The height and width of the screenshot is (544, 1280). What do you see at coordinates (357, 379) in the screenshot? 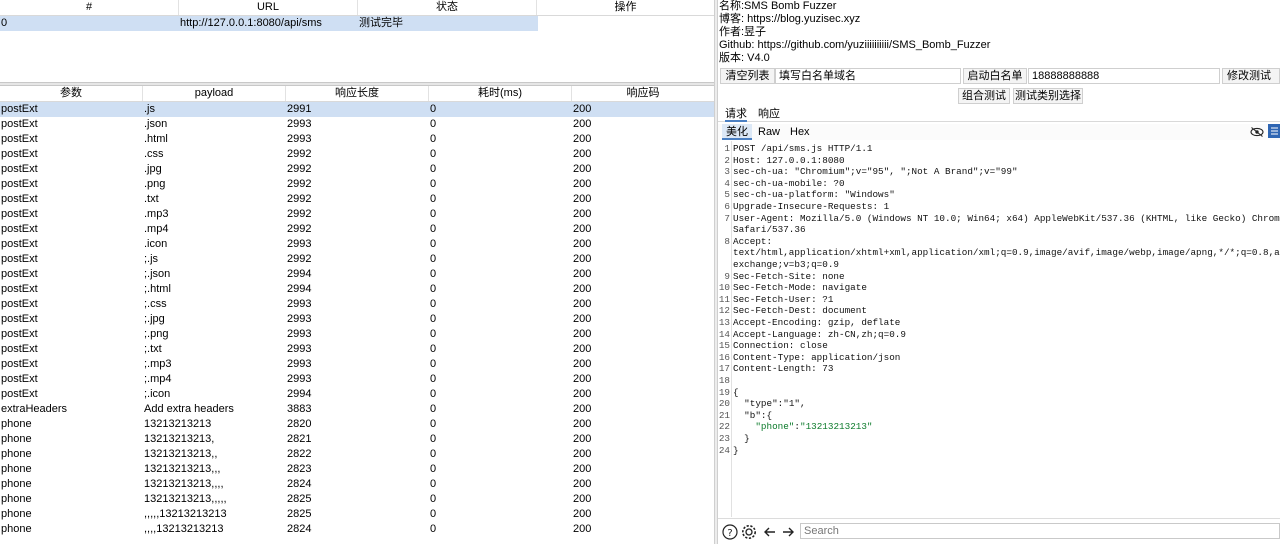
I see `table-row: postExt ;.mp4 2993 0 200` at bounding box center [357, 379].